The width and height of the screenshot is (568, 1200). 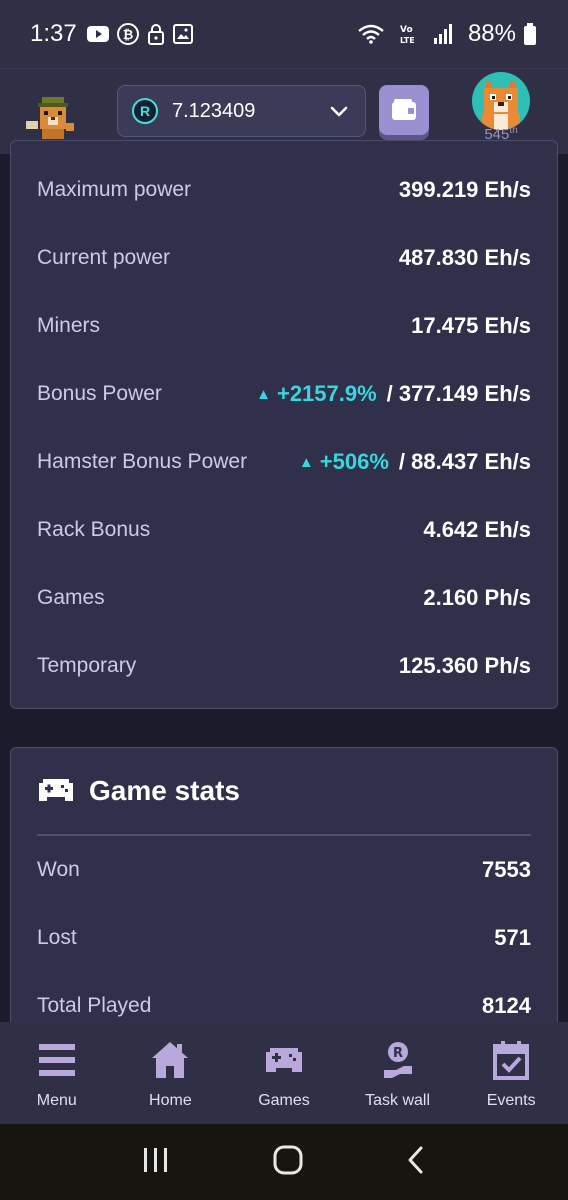 What do you see at coordinates (284, 326) in the screenshot?
I see `power-row: Miners 17.475 Eh/s` at bounding box center [284, 326].